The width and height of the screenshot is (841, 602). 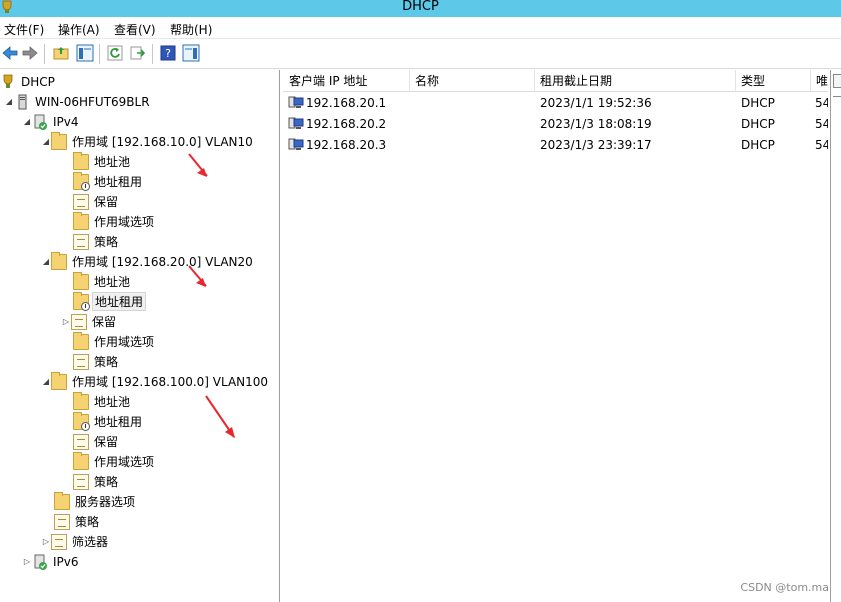 I want to click on help-icon: ?, so click(x=168, y=53).